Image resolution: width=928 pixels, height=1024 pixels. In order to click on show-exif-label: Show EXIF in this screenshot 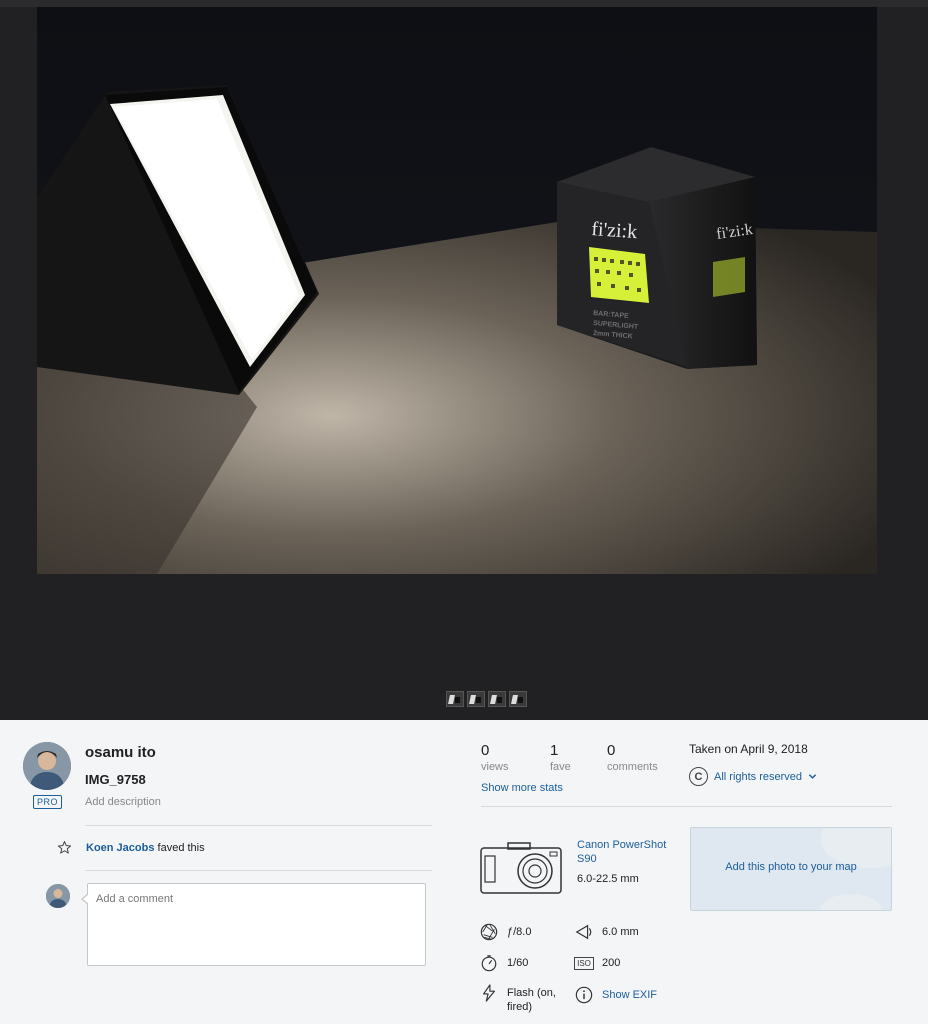, I will do `click(630, 995)`.